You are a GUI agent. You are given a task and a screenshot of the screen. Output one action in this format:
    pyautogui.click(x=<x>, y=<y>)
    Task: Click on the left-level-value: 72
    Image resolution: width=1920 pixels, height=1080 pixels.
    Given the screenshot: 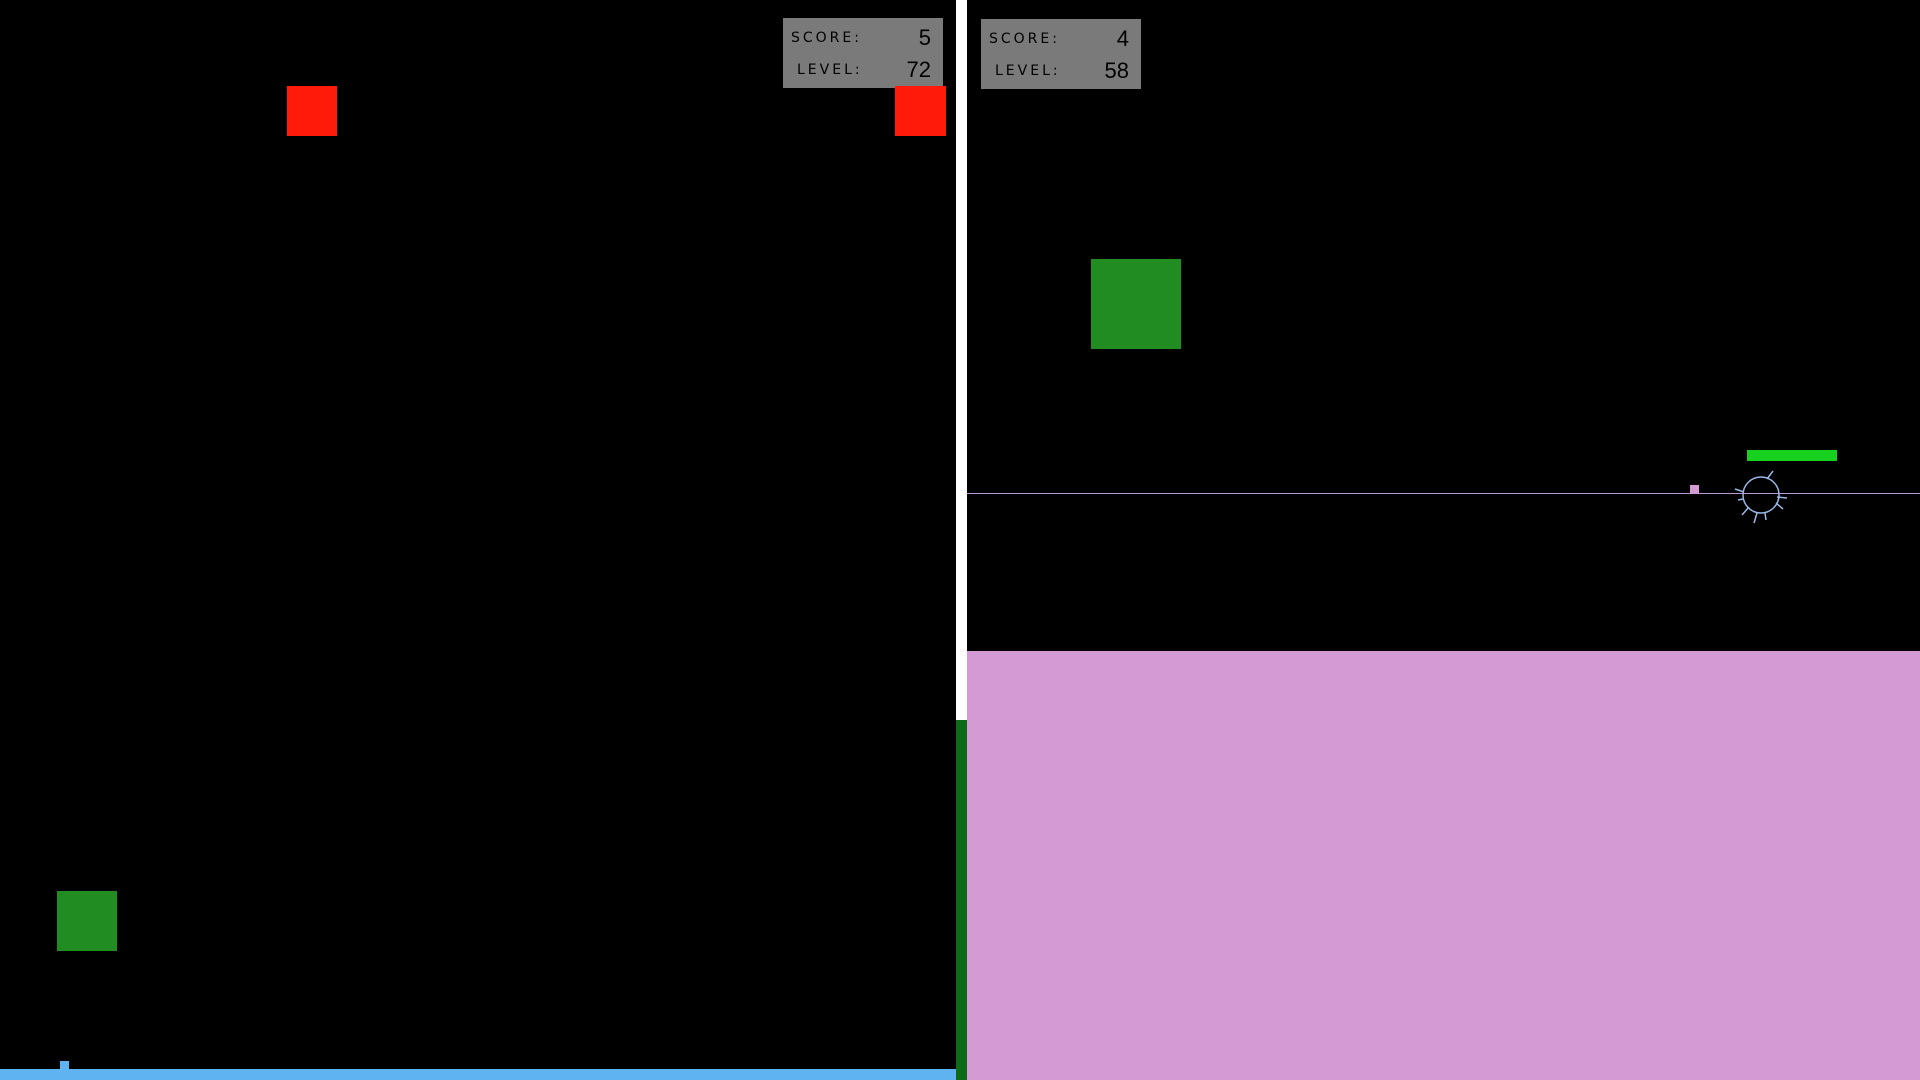 What is the action you would take?
    pyautogui.click(x=918, y=69)
    